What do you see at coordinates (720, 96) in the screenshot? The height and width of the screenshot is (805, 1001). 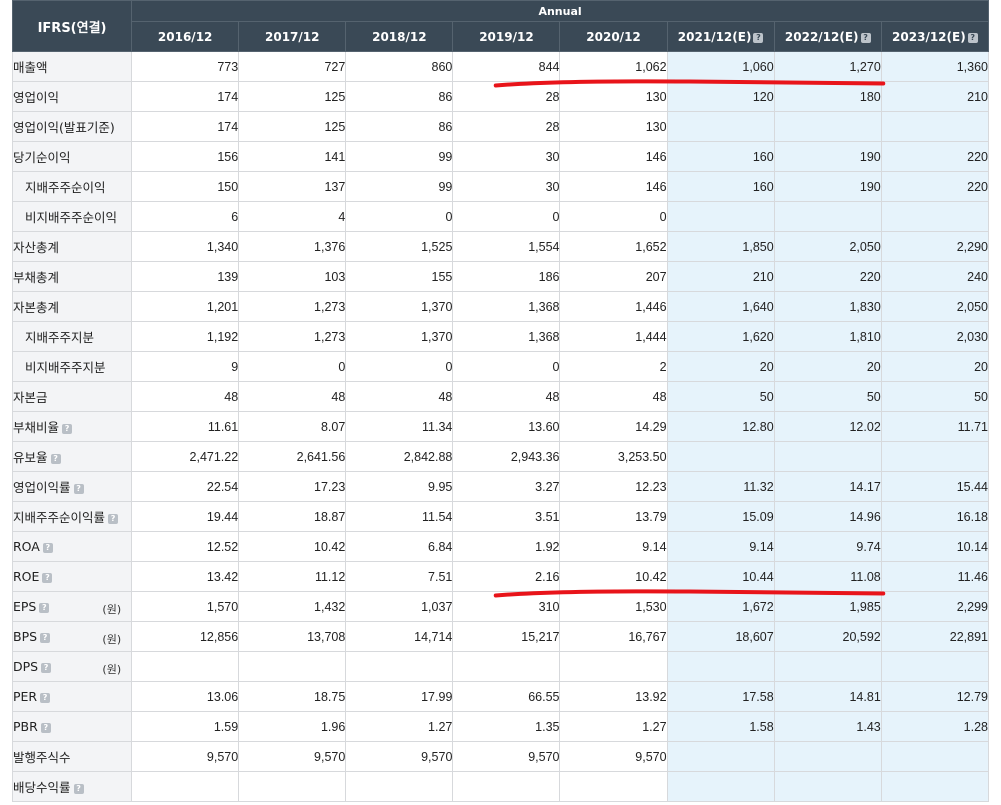 I see `value-cell: 120` at bounding box center [720, 96].